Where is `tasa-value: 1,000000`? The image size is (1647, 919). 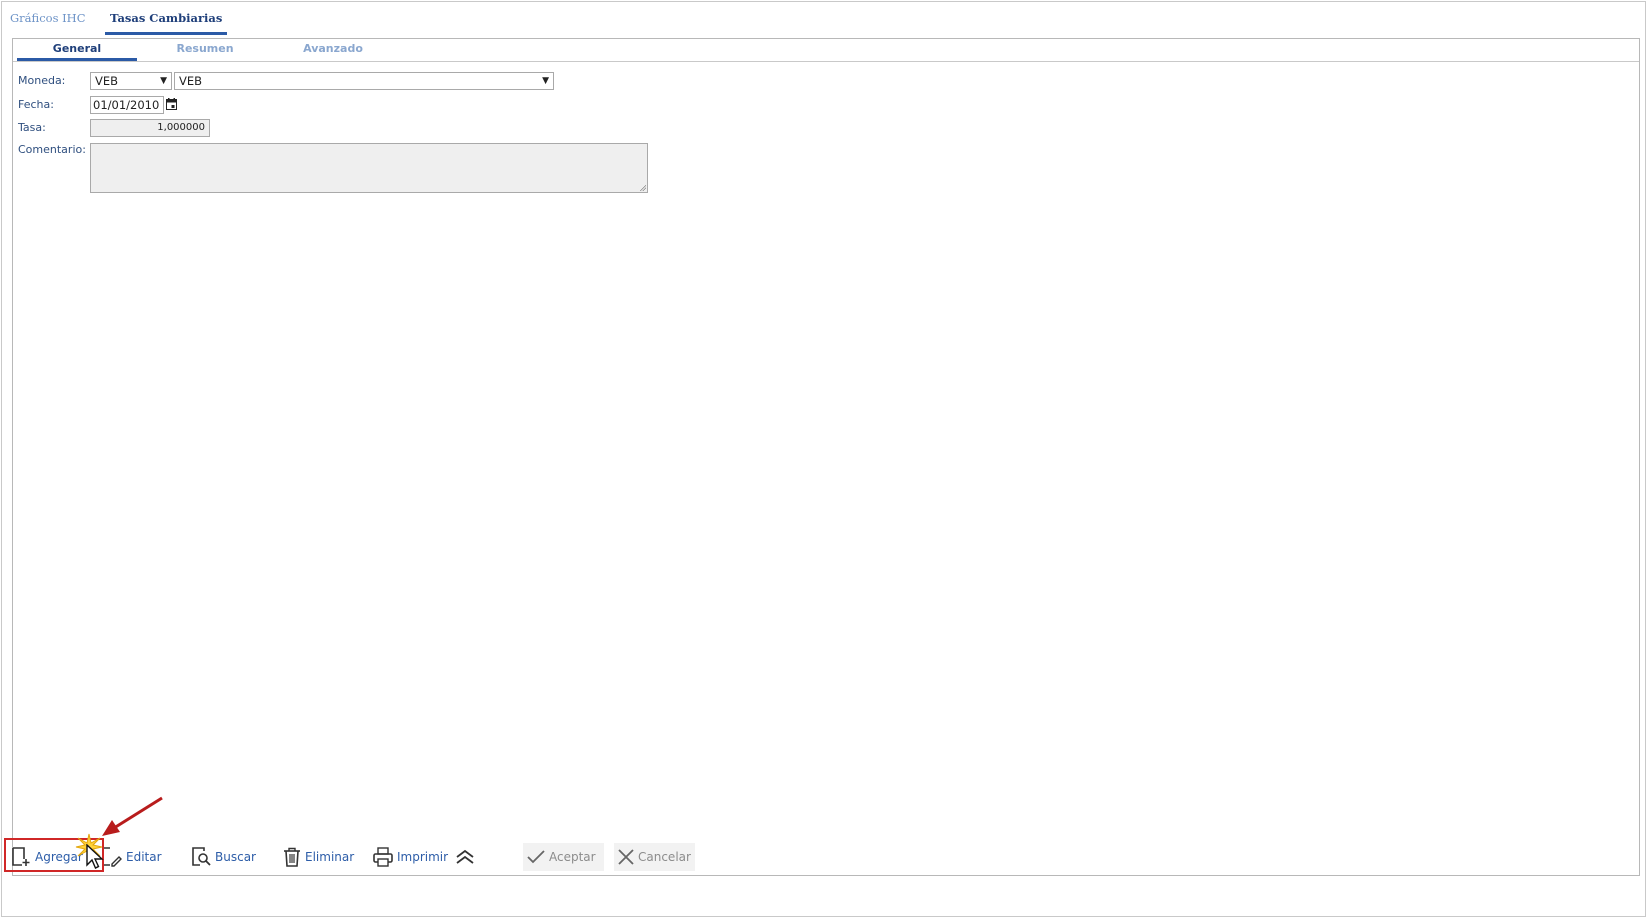 tasa-value: 1,000000 is located at coordinates (181, 127).